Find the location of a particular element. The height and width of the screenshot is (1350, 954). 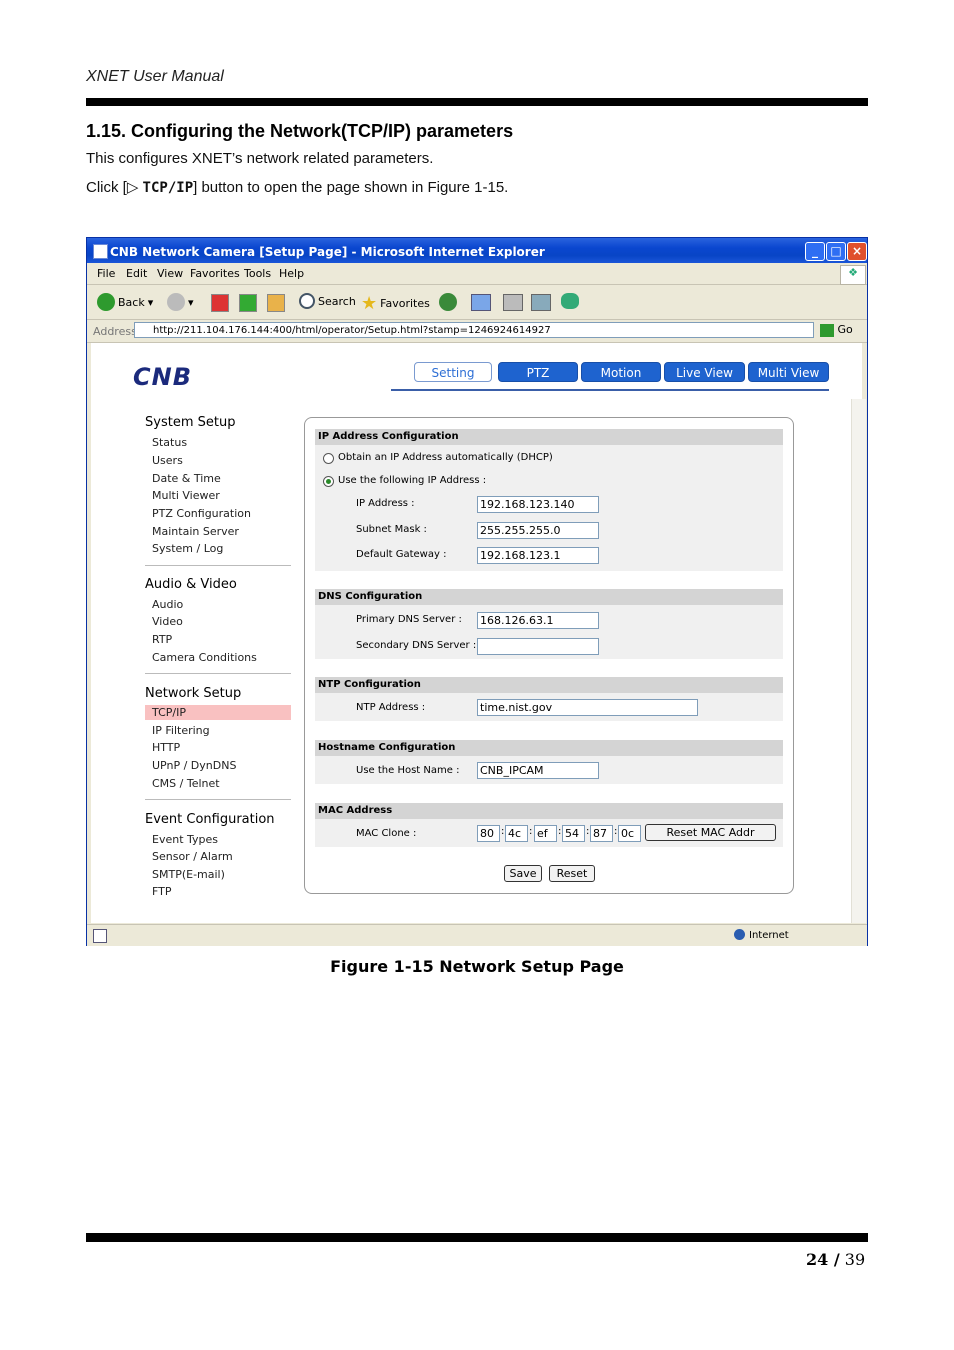

page-current: 24 / is located at coordinates (823, 1259).